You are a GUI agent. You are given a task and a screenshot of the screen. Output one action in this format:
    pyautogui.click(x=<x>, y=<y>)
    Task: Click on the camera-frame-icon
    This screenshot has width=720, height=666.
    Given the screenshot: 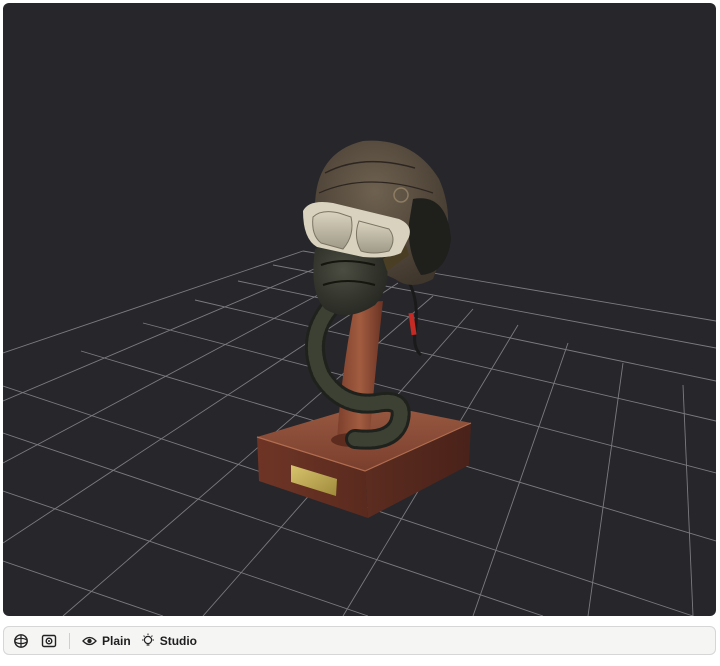 What is the action you would take?
    pyautogui.click(x=49, y=640)
    